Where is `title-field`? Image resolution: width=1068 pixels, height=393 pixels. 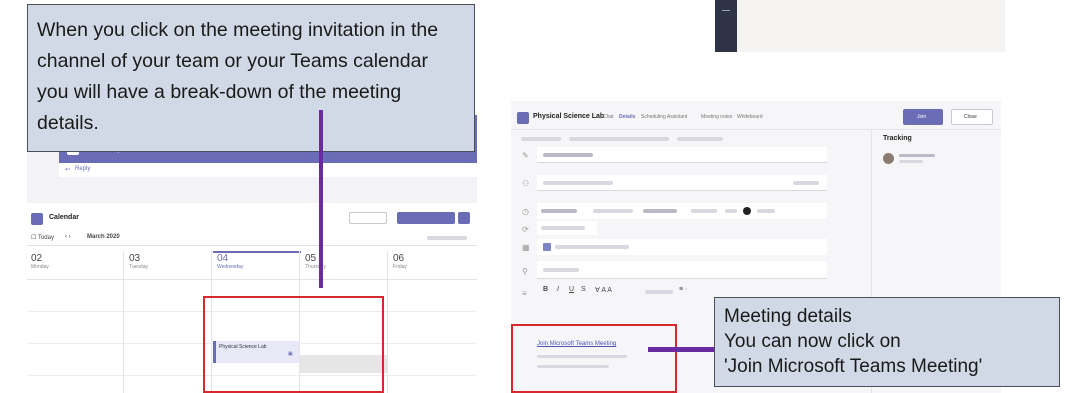
title-field is located at coordinates (682, 155).